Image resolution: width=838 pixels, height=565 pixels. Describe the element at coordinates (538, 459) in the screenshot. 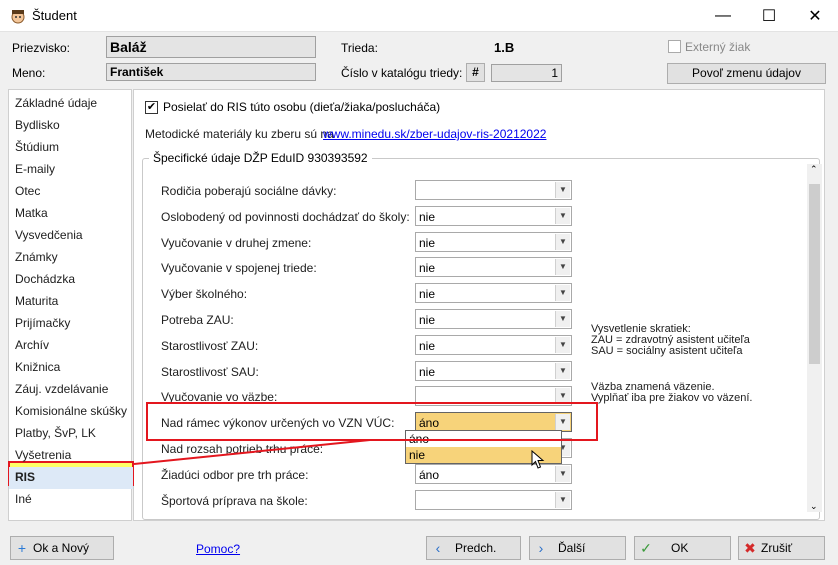

I see `mouse-cursor-icon` at that location.